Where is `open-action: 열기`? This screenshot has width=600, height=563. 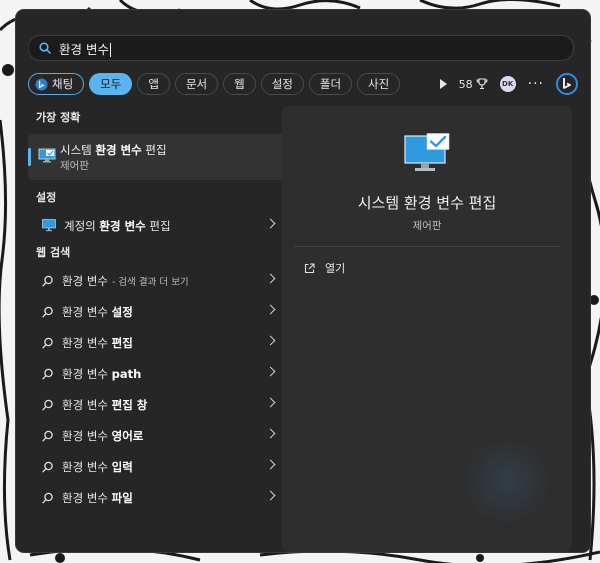 open-action: 열기 is located at coordinates (324, 268).